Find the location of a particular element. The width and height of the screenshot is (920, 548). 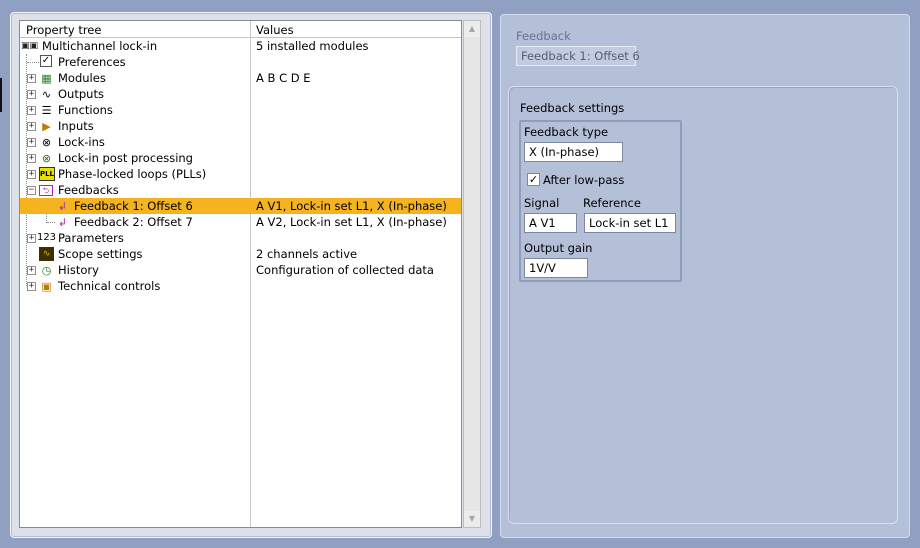

tree-row-parameters: + 123 Parameters is located at coordinates (240, 238).